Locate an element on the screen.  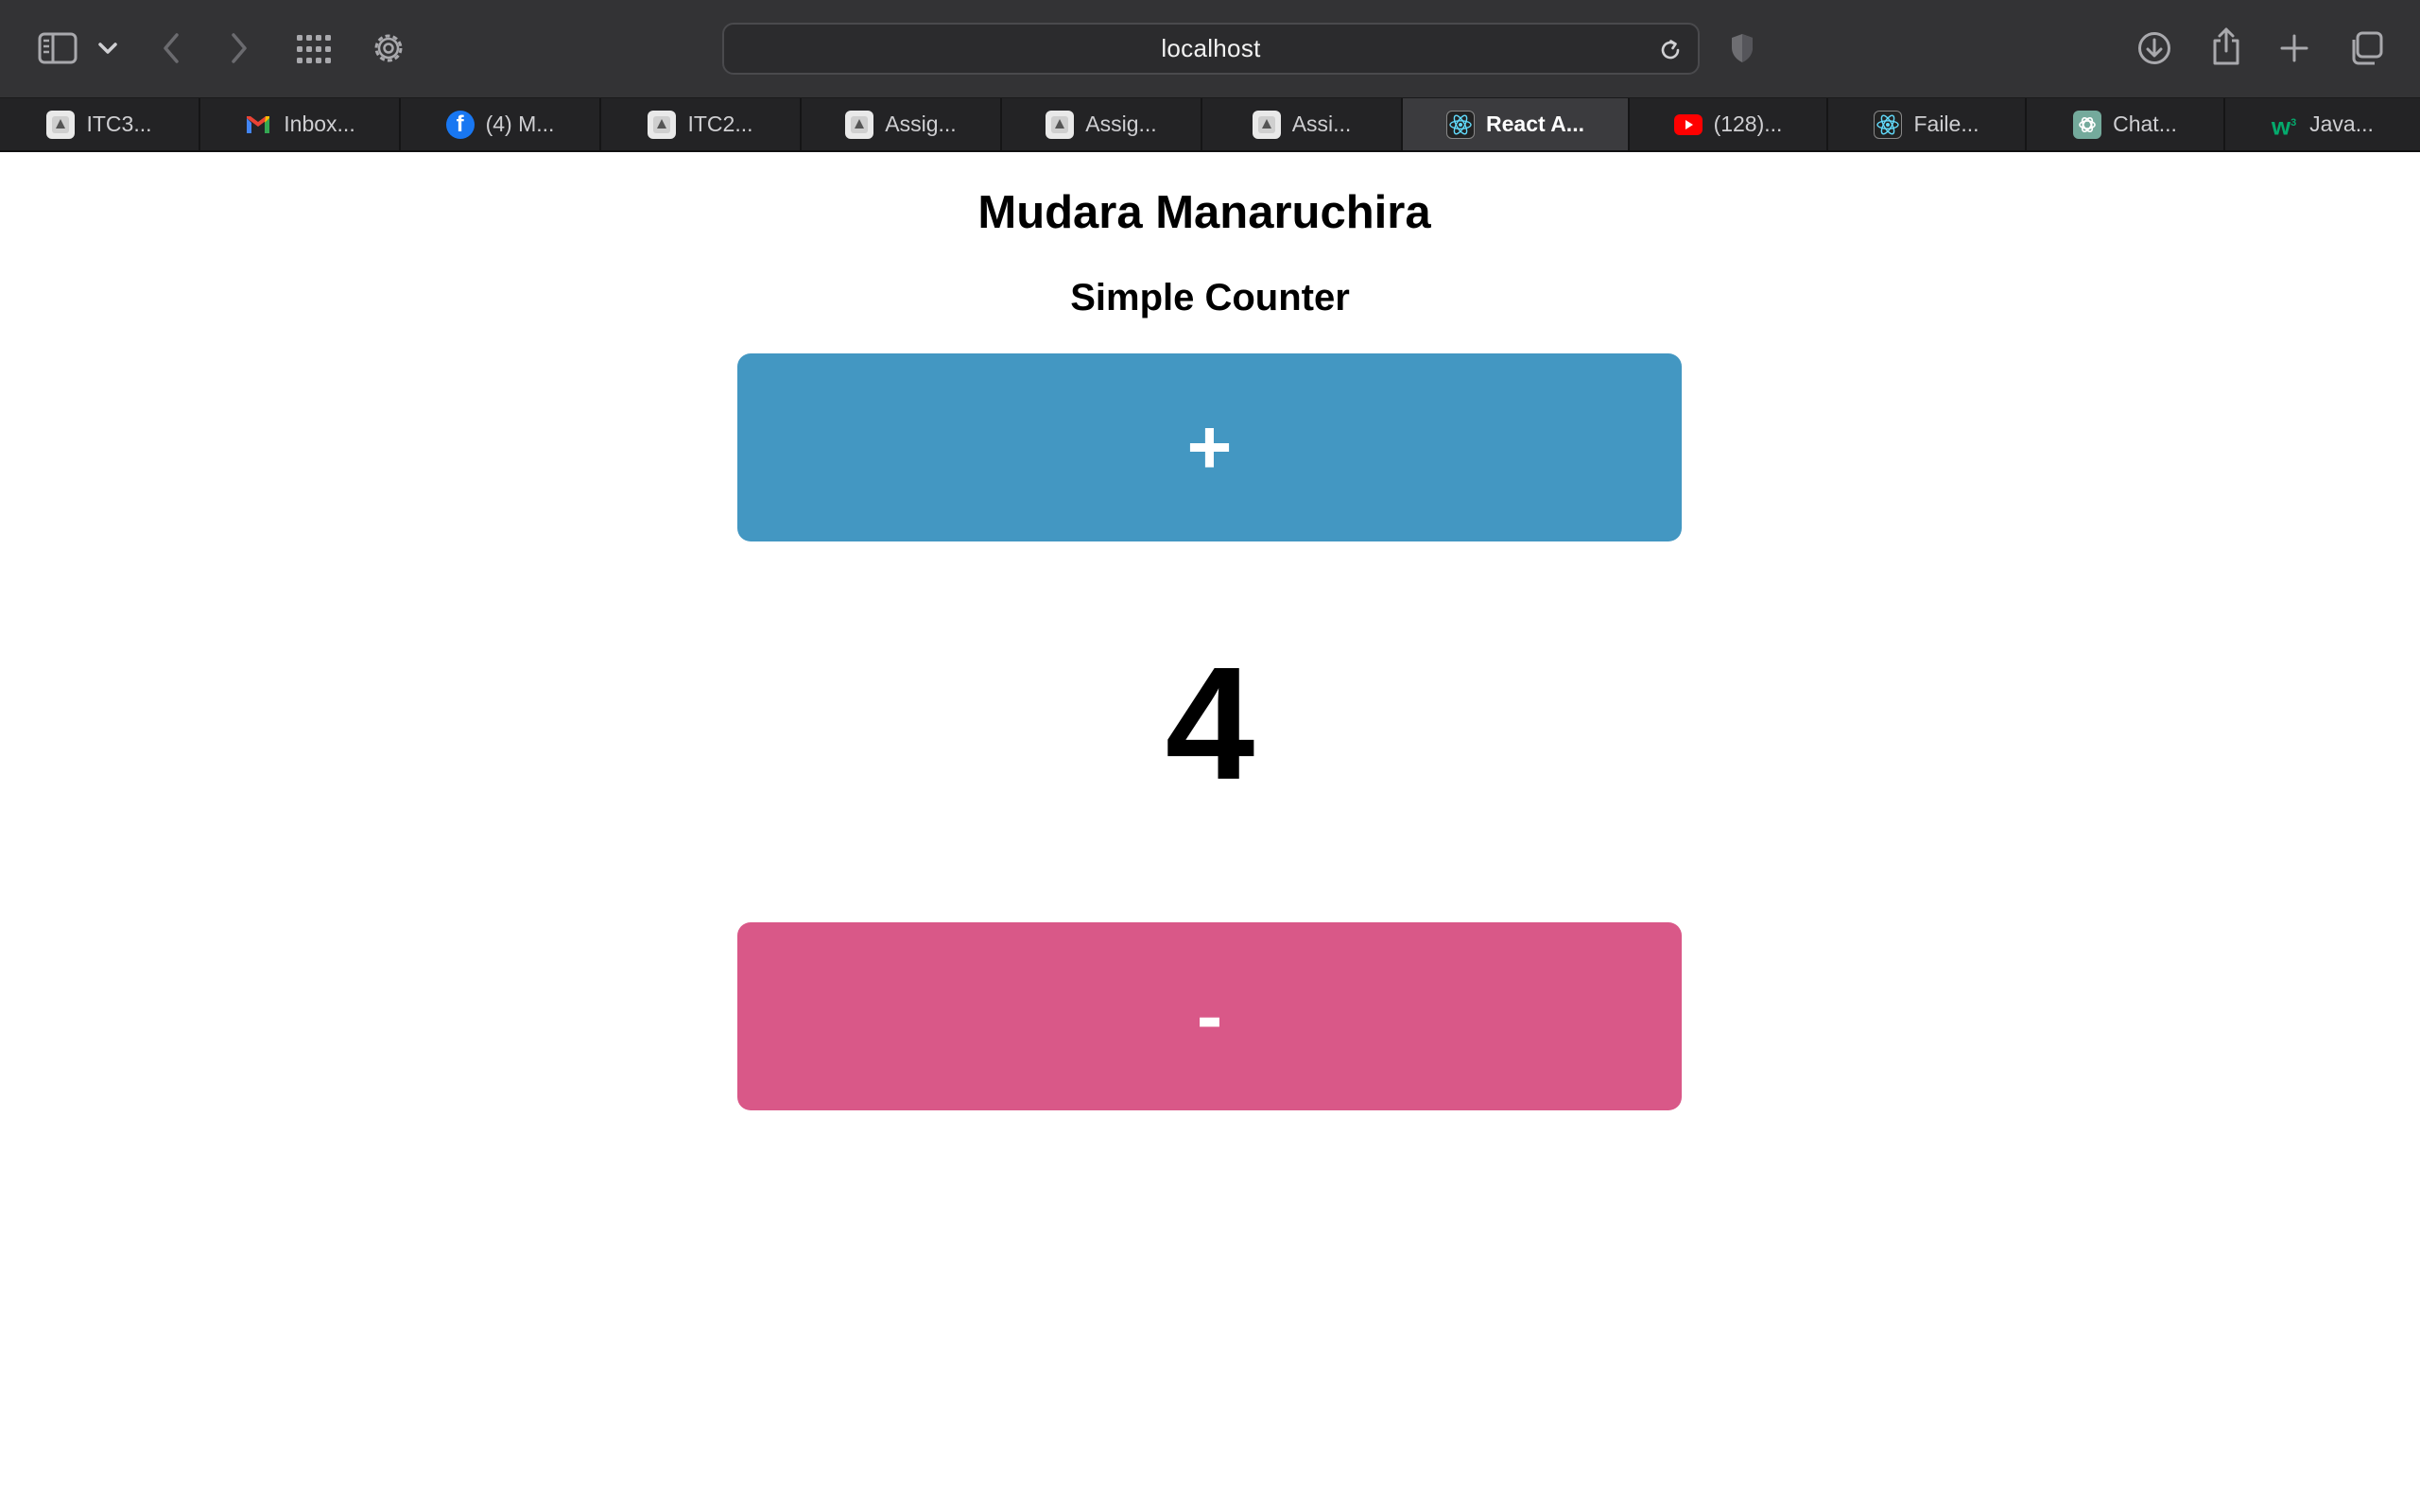
forward-icon is located at coordinates (239, 48).